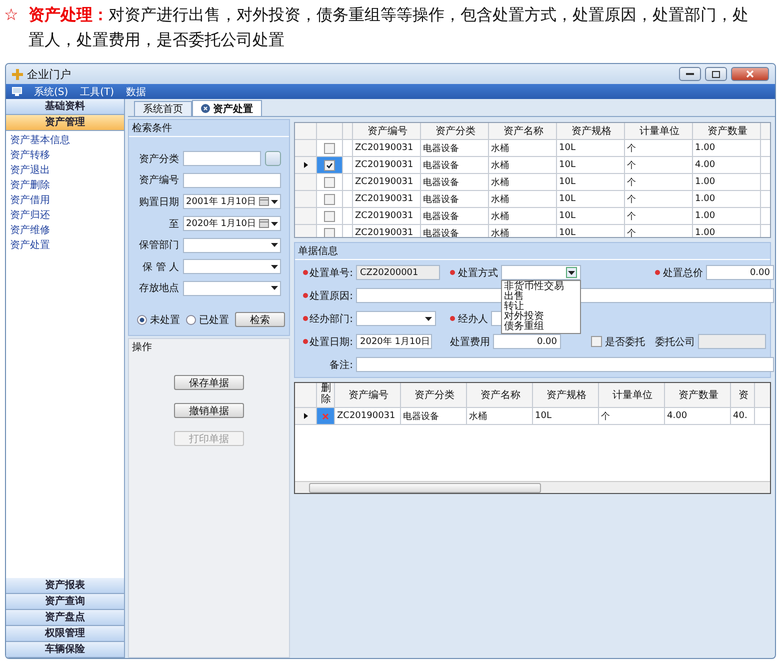 The width and height of the screenshot is (781, 672). What do you see at coordinates (331, 342) in the screenshot?
I see `field-label: 处置日期:` at bounding box center [331, 342].